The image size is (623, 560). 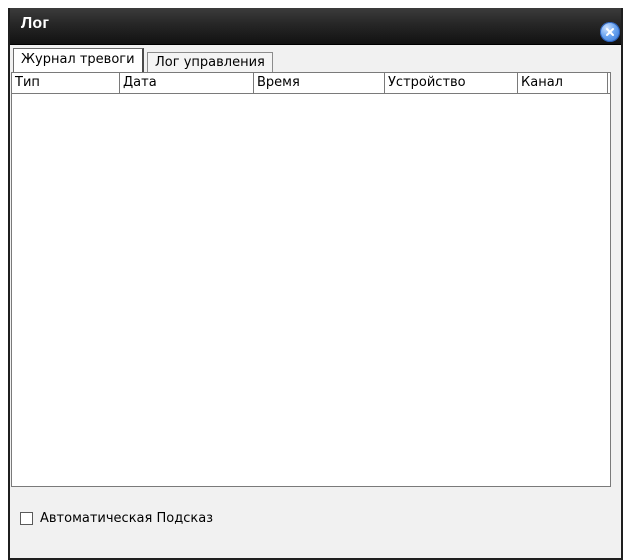 I want to click on close-icon, so click(x=610, y=32).